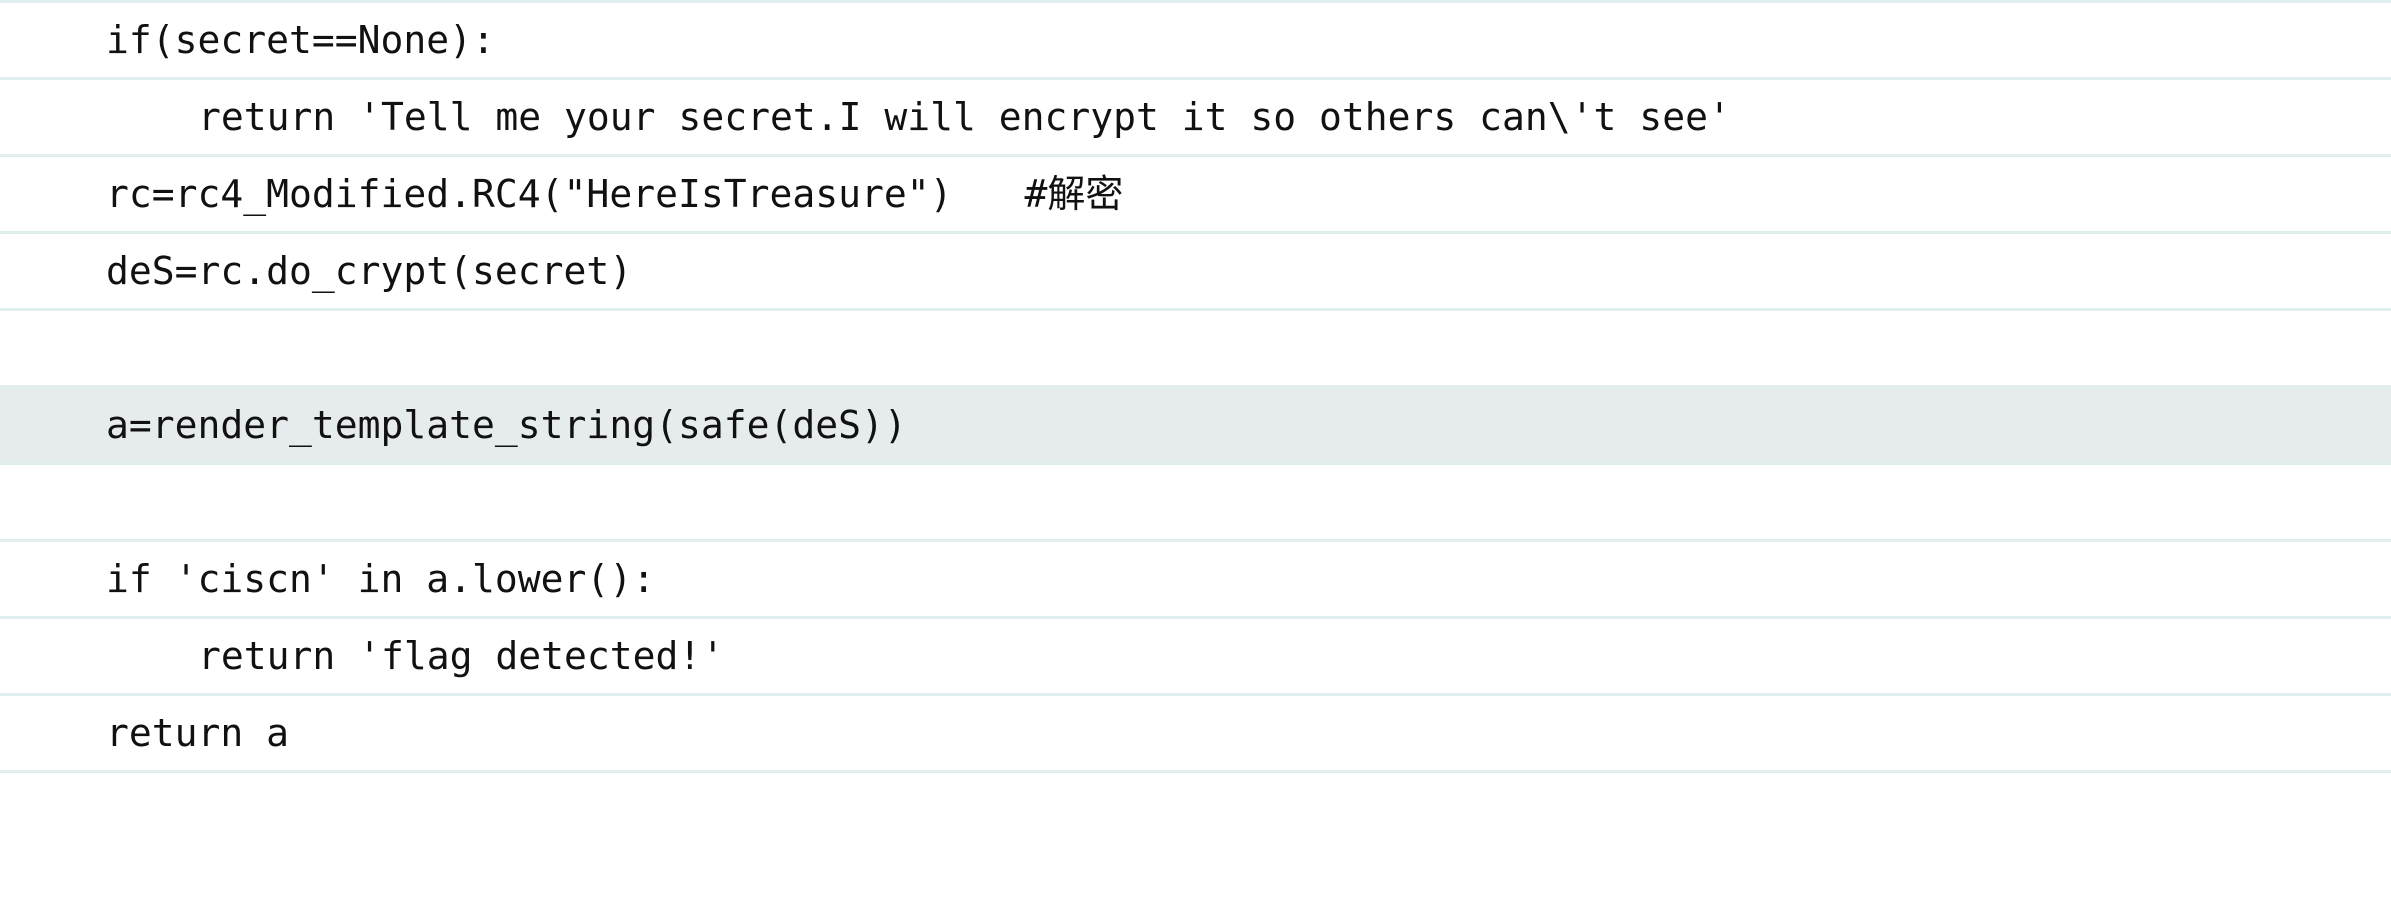 The image size is (2391, 918). Describe the element at coordinates (381, 579) in the screenshot. I see `code-line-8-text: if 'ciscn' in a.lower():` at that location.